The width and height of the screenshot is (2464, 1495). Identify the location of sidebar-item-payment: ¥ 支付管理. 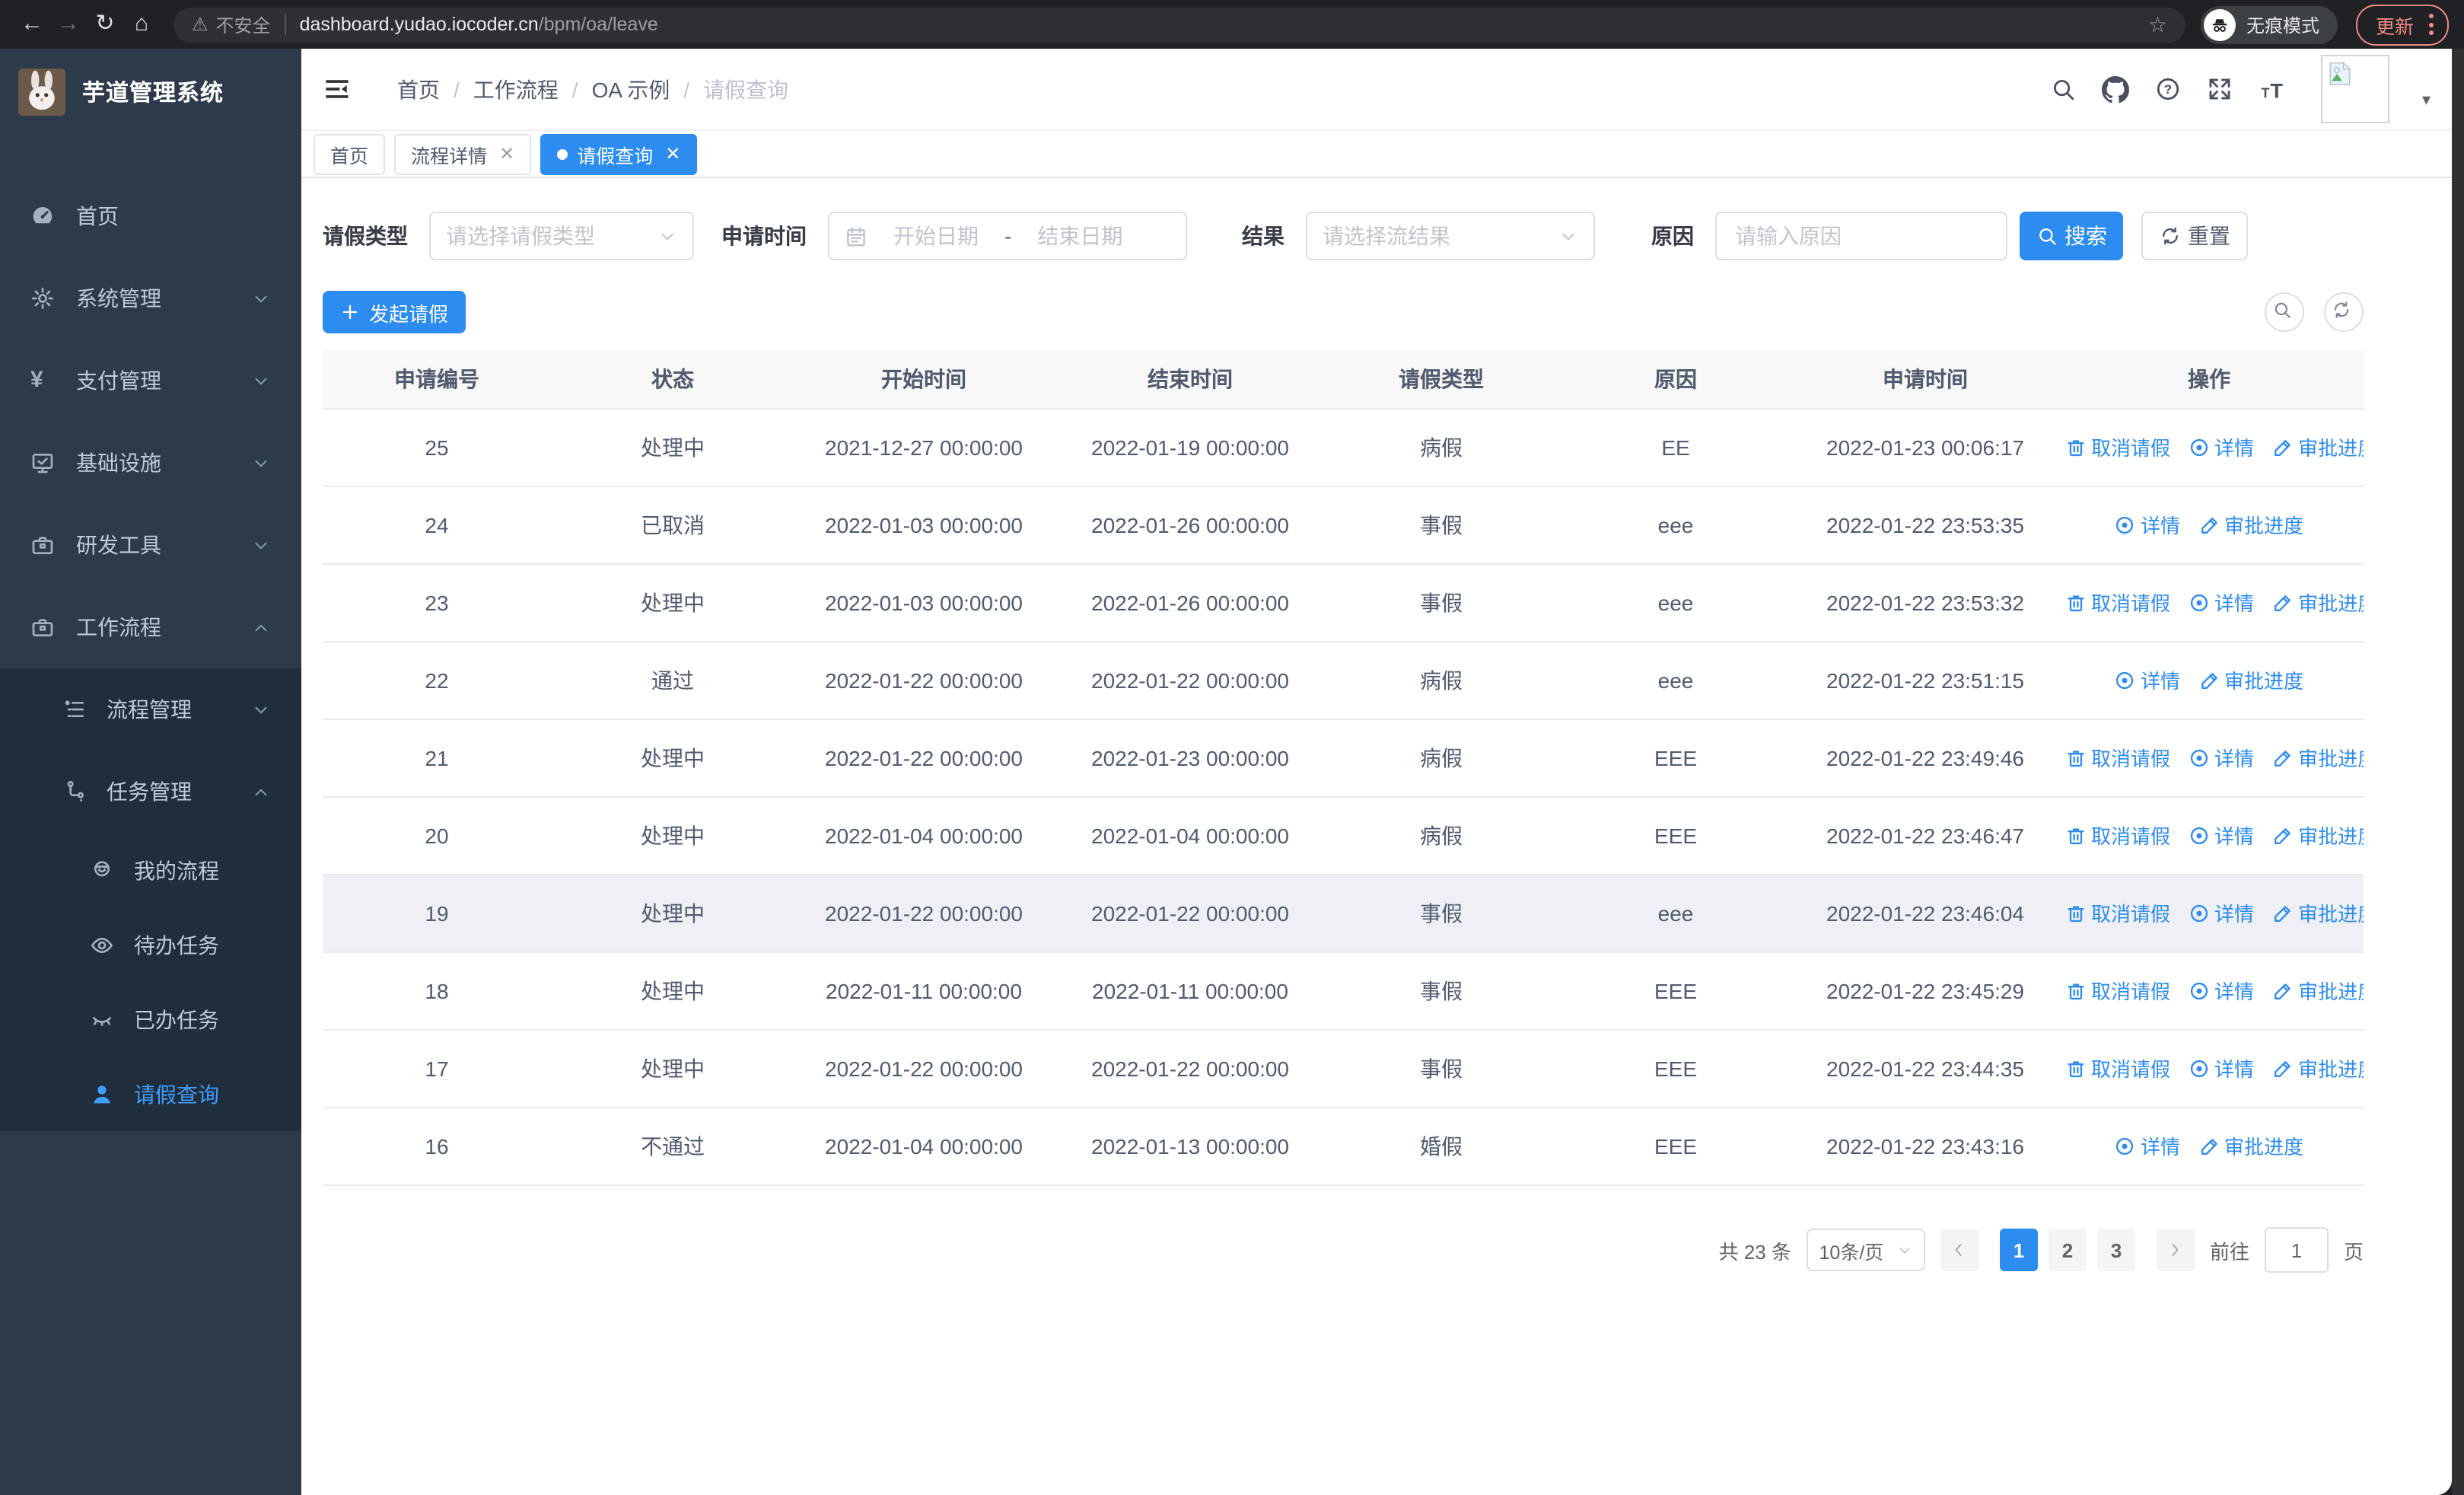
(150, 380).